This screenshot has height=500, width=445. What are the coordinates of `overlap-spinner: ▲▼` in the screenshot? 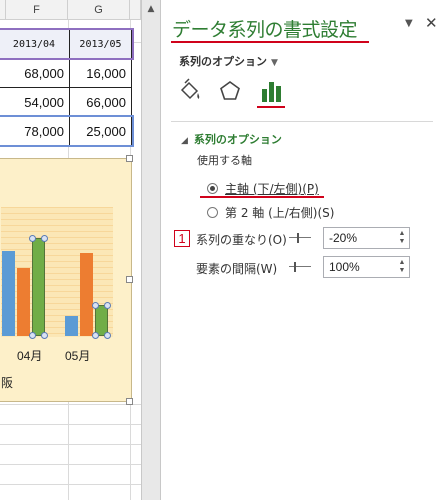 It's located at (366, 238).